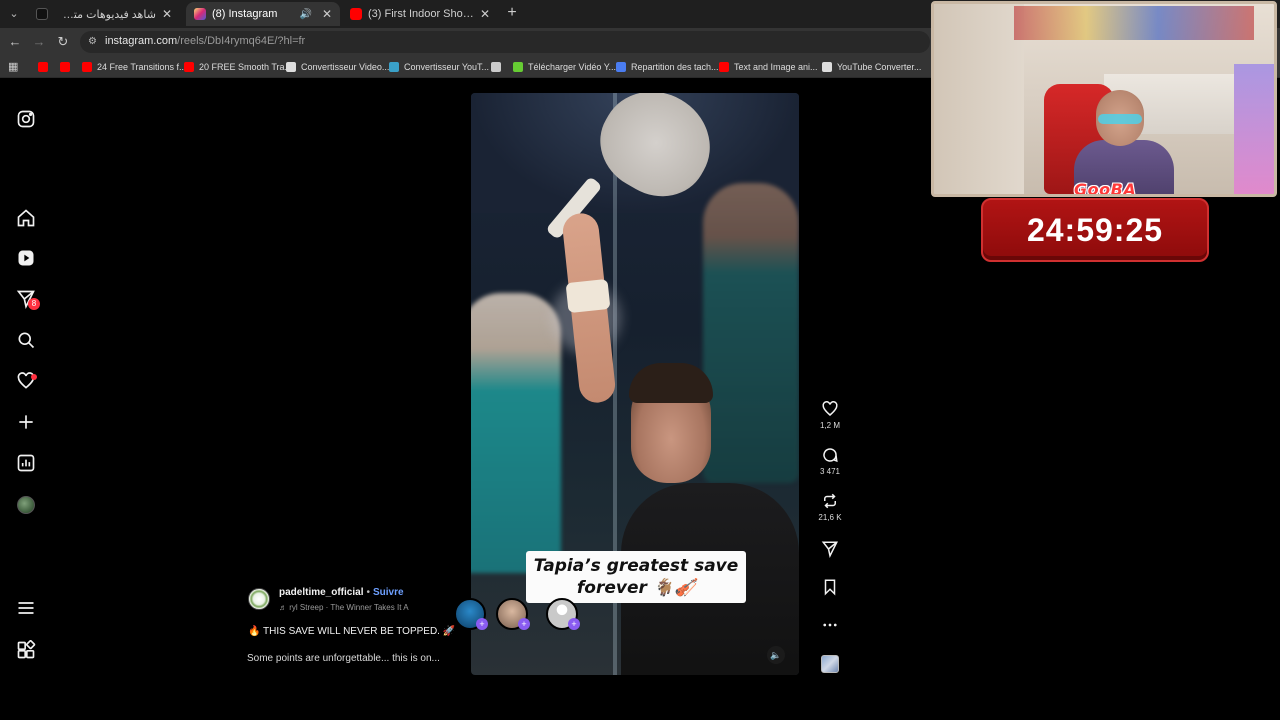 This screenshot has height=720, width=1280. Describe the element at coordinates (34, 304) in the screenshot. I see `messages-badge: 8` at that location.